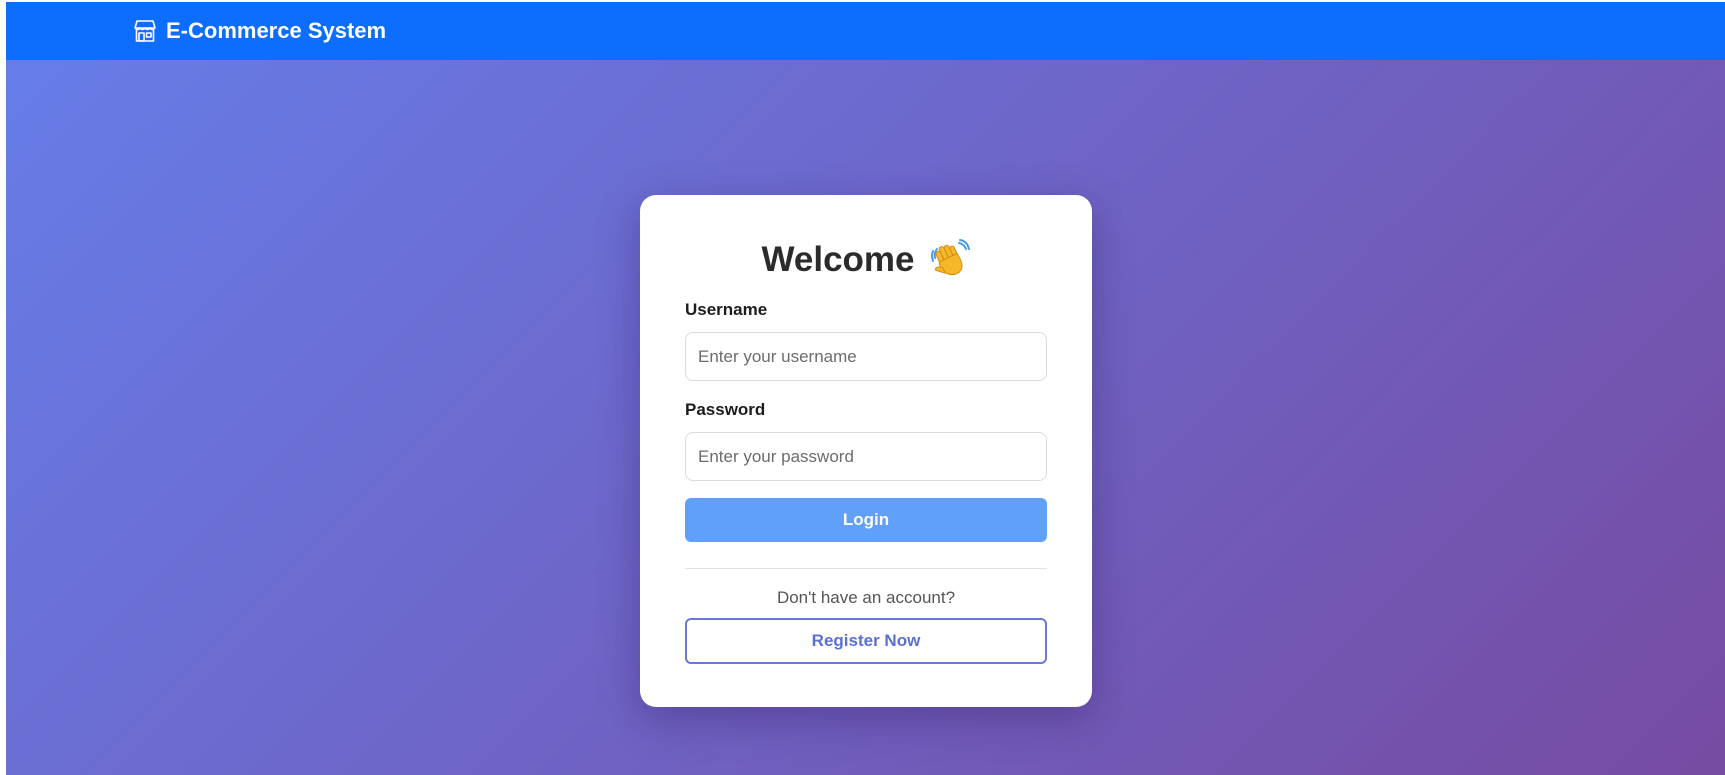 The width and height of the screenshot is (1725, 775). What do you see at coordinates (726, 309) in the screenshot?
I see `username-label: Username` at bounding box center [726, 309].